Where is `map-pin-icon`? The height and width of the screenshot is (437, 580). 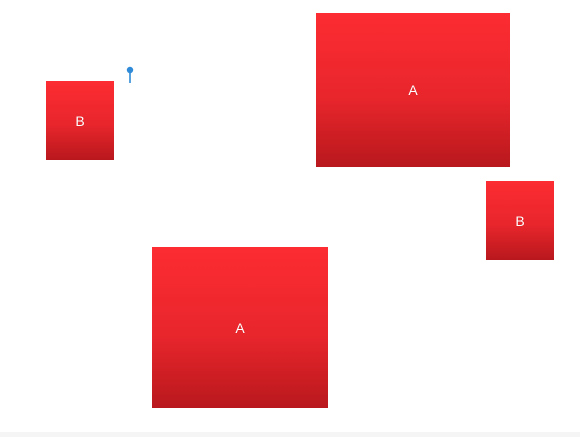 map-pin-icon is located at coordinates (130, 75).